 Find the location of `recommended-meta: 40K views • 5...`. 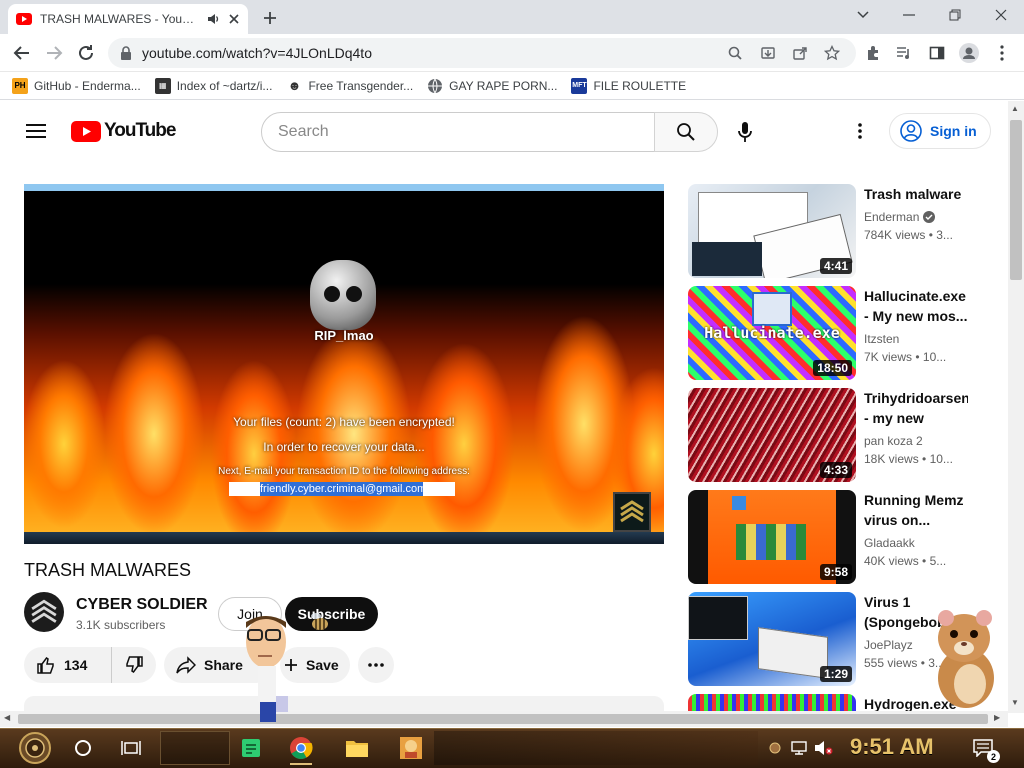

recommended-meta: 40K views • 5... is located at coordinates (905, 561).